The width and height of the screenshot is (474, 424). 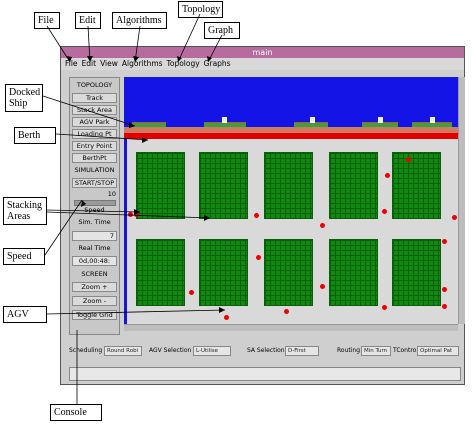 I want to click on start-stop-button: START/STOP, so click(x=94, y=183).